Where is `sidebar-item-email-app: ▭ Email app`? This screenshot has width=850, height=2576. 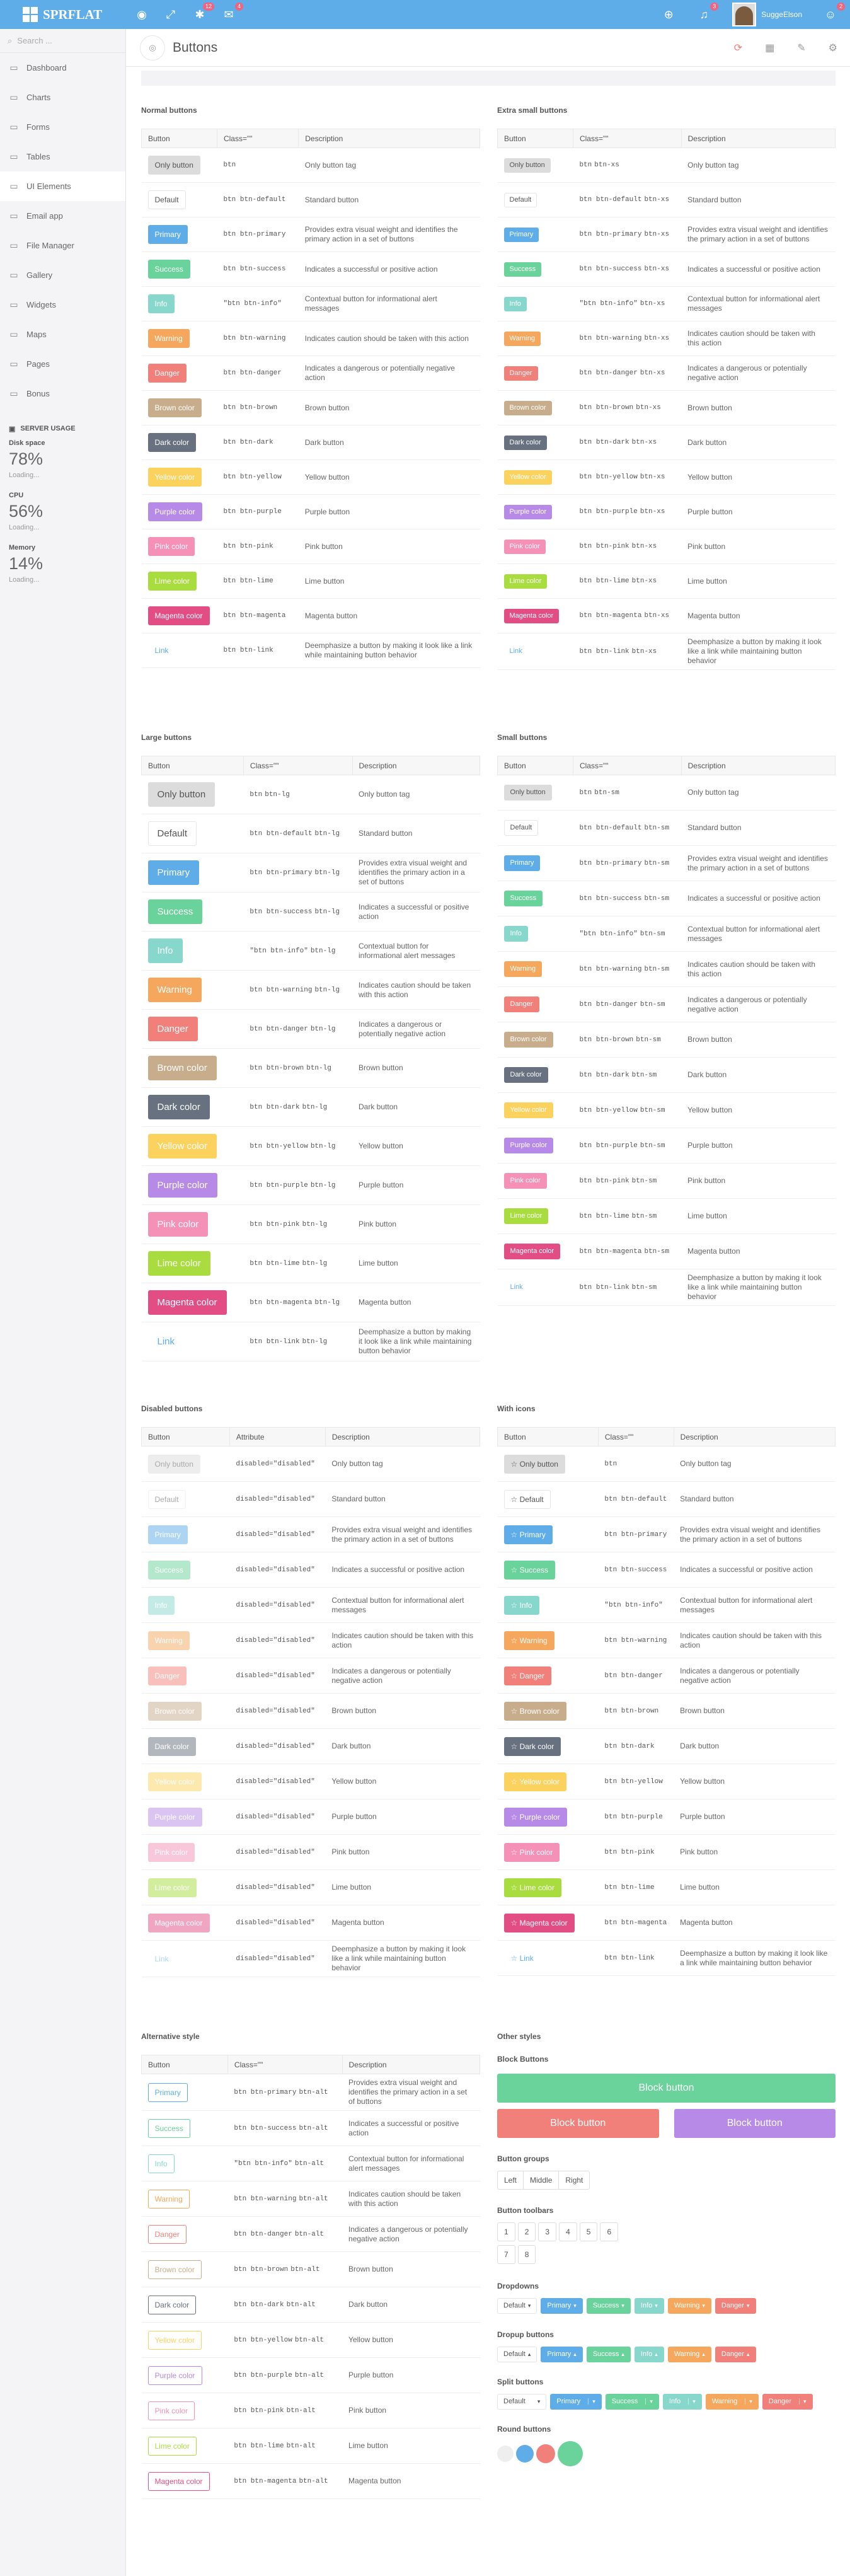 sidebar-item-email-app: ▭ Email app is located at coordinates (62, 216).